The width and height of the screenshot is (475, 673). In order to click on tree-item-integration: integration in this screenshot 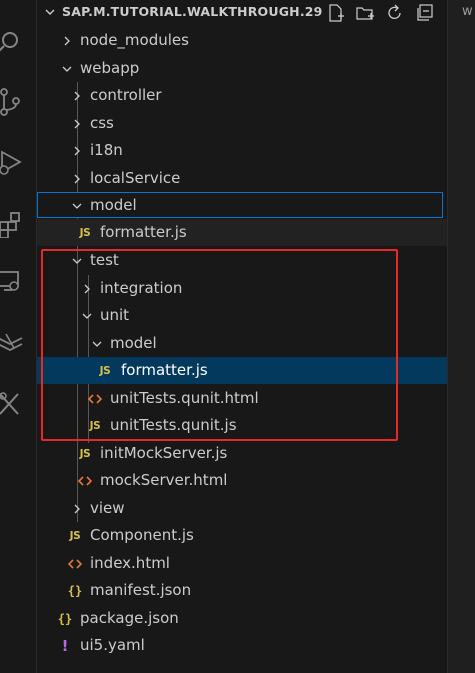, I will do `click(242, 288)`.